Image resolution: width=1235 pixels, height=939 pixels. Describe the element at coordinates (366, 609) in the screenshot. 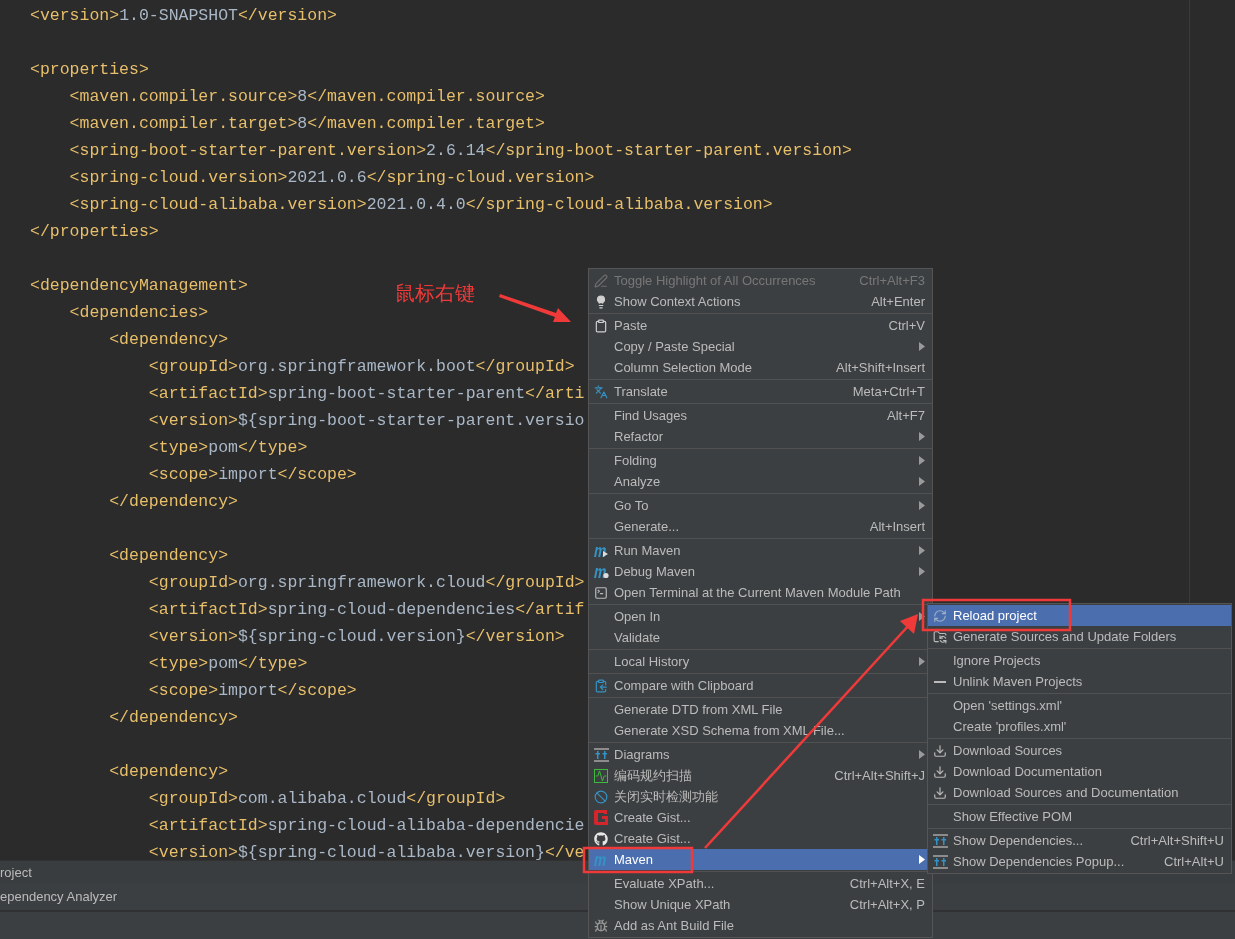

I see `code-line: <artifactId>spring-cloud-dependencies</artif` at that location.